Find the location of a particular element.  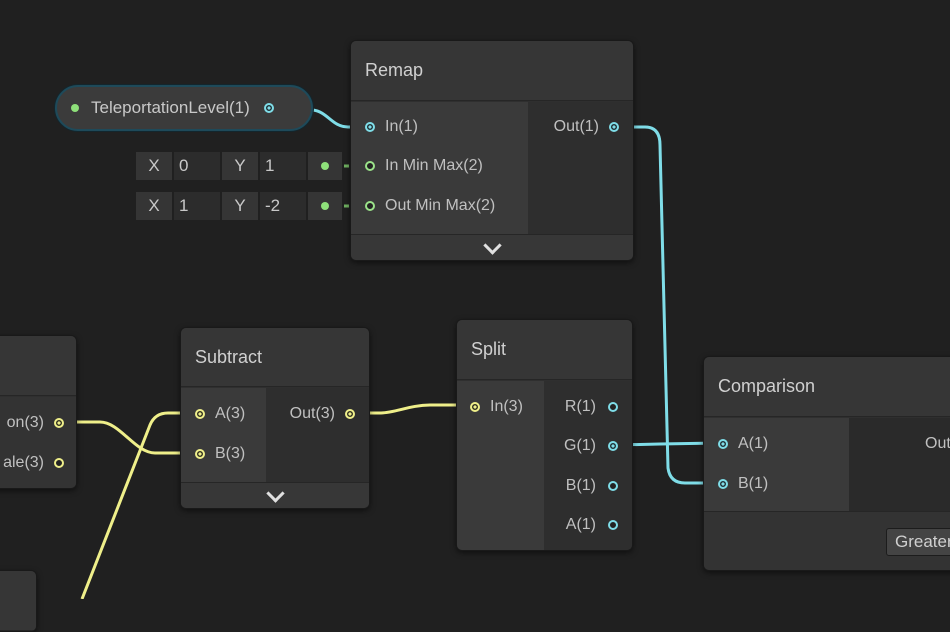

wire-left-to-subtract-b is located at coordinates (128, 437).